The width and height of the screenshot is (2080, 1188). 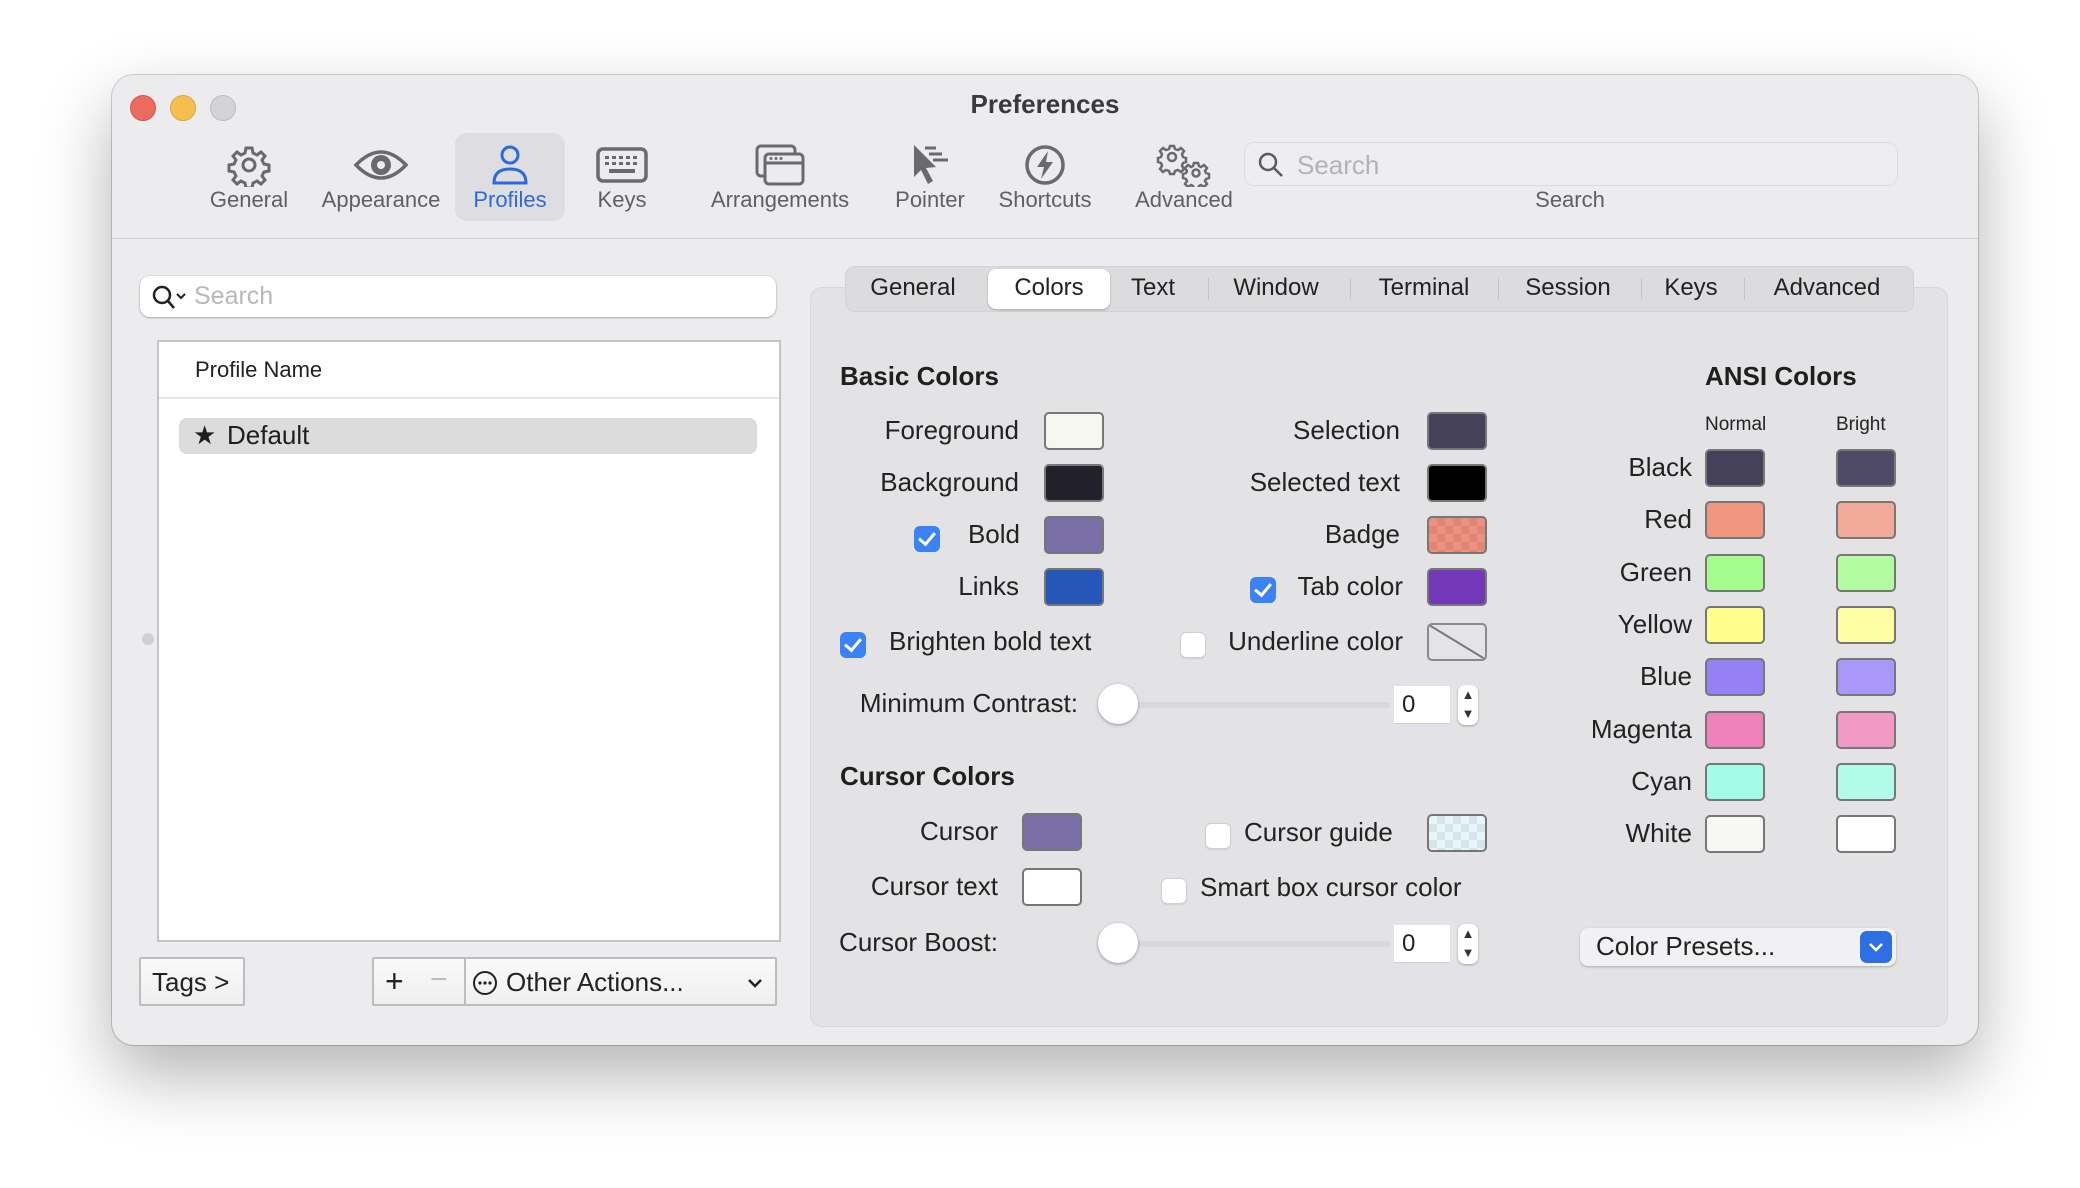 What do you see at coordinates (1118, 943) in the screenshot?
I see `cursor-boost-slider-knob` at bounding box center [1118, 943].